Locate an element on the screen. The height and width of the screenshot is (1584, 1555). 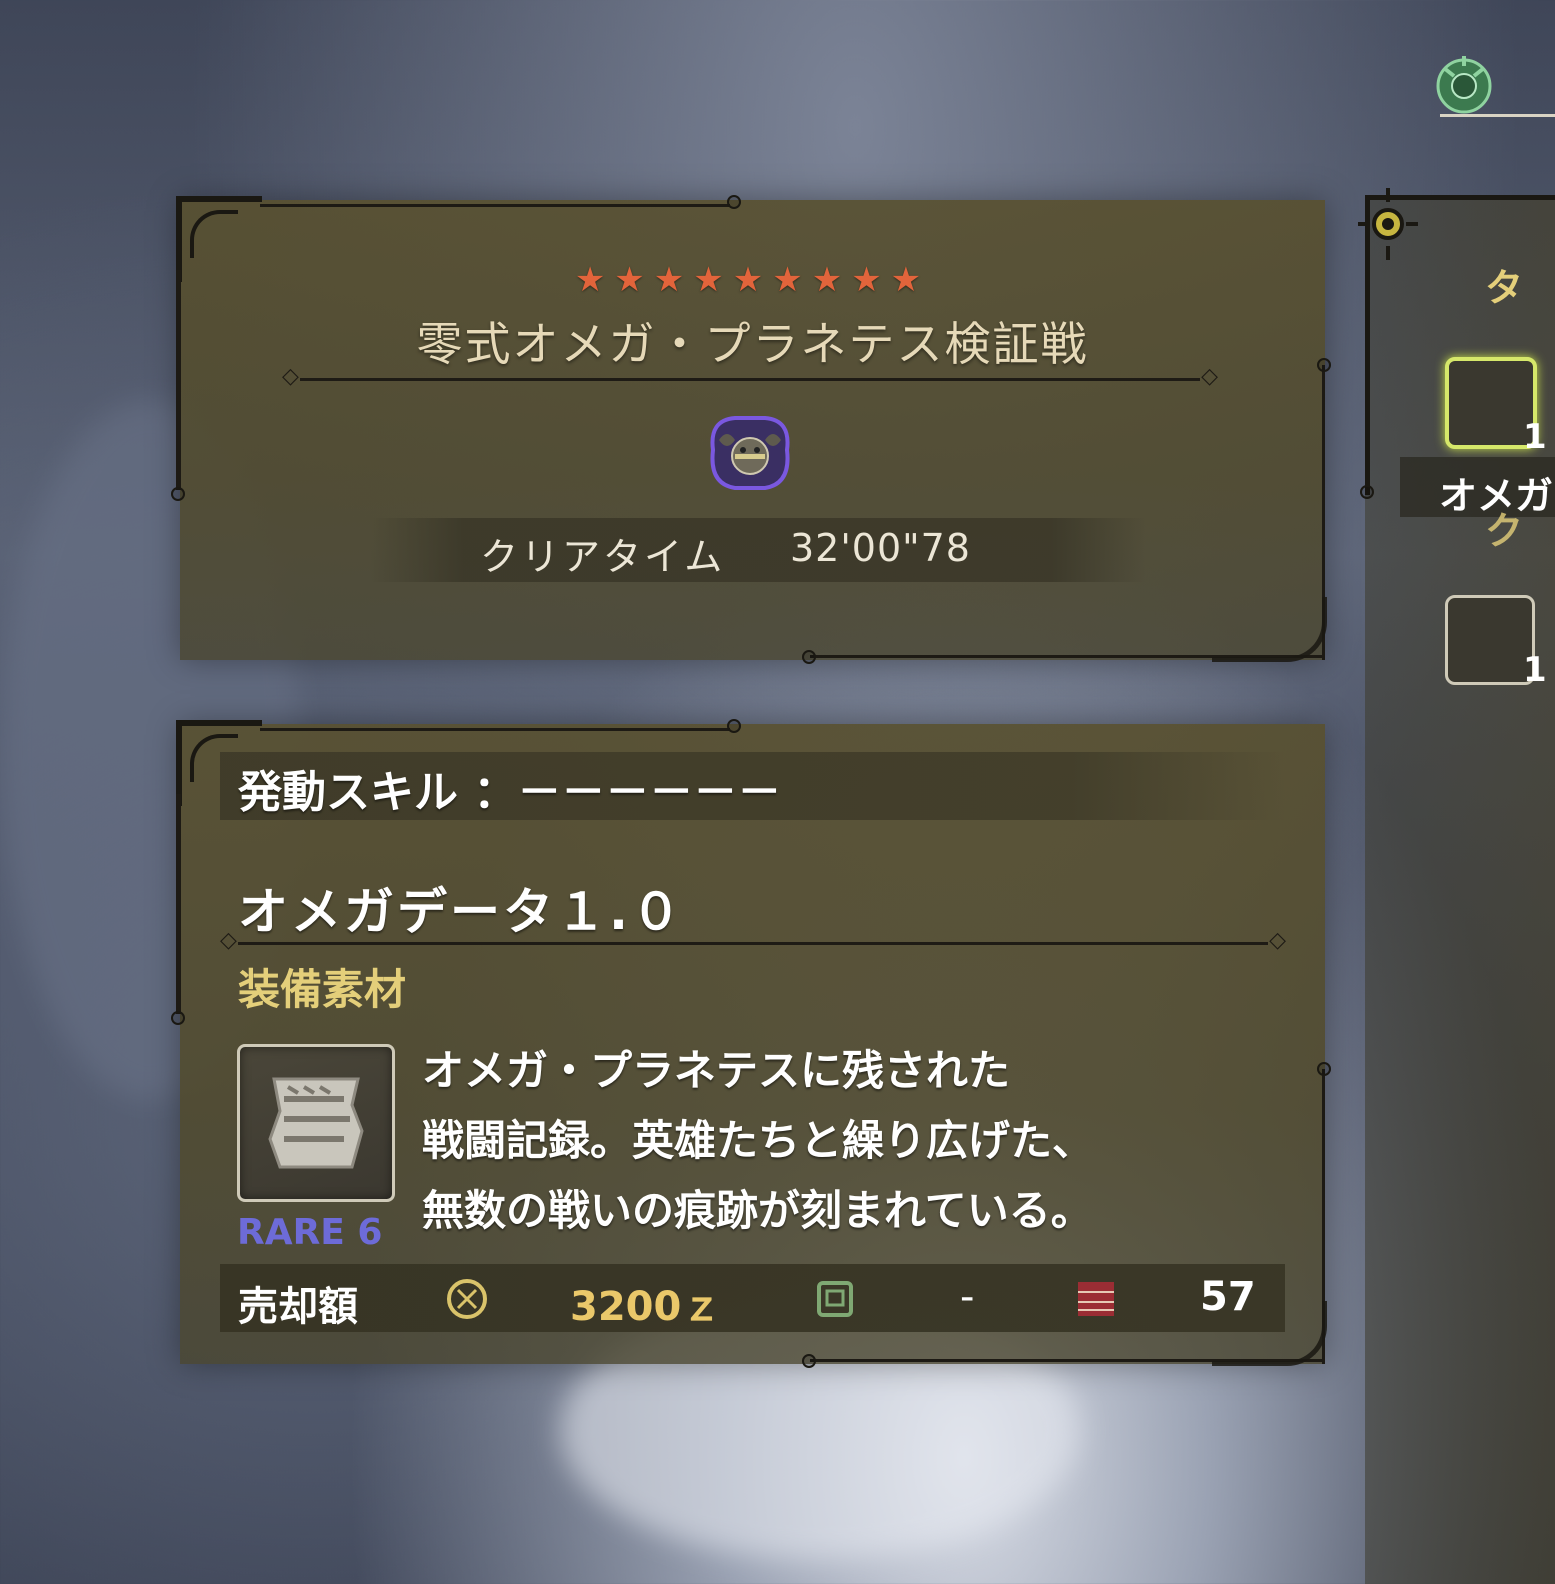
description-line: オメガ・プラネテスに残された is located at coordinates (716, 1070).